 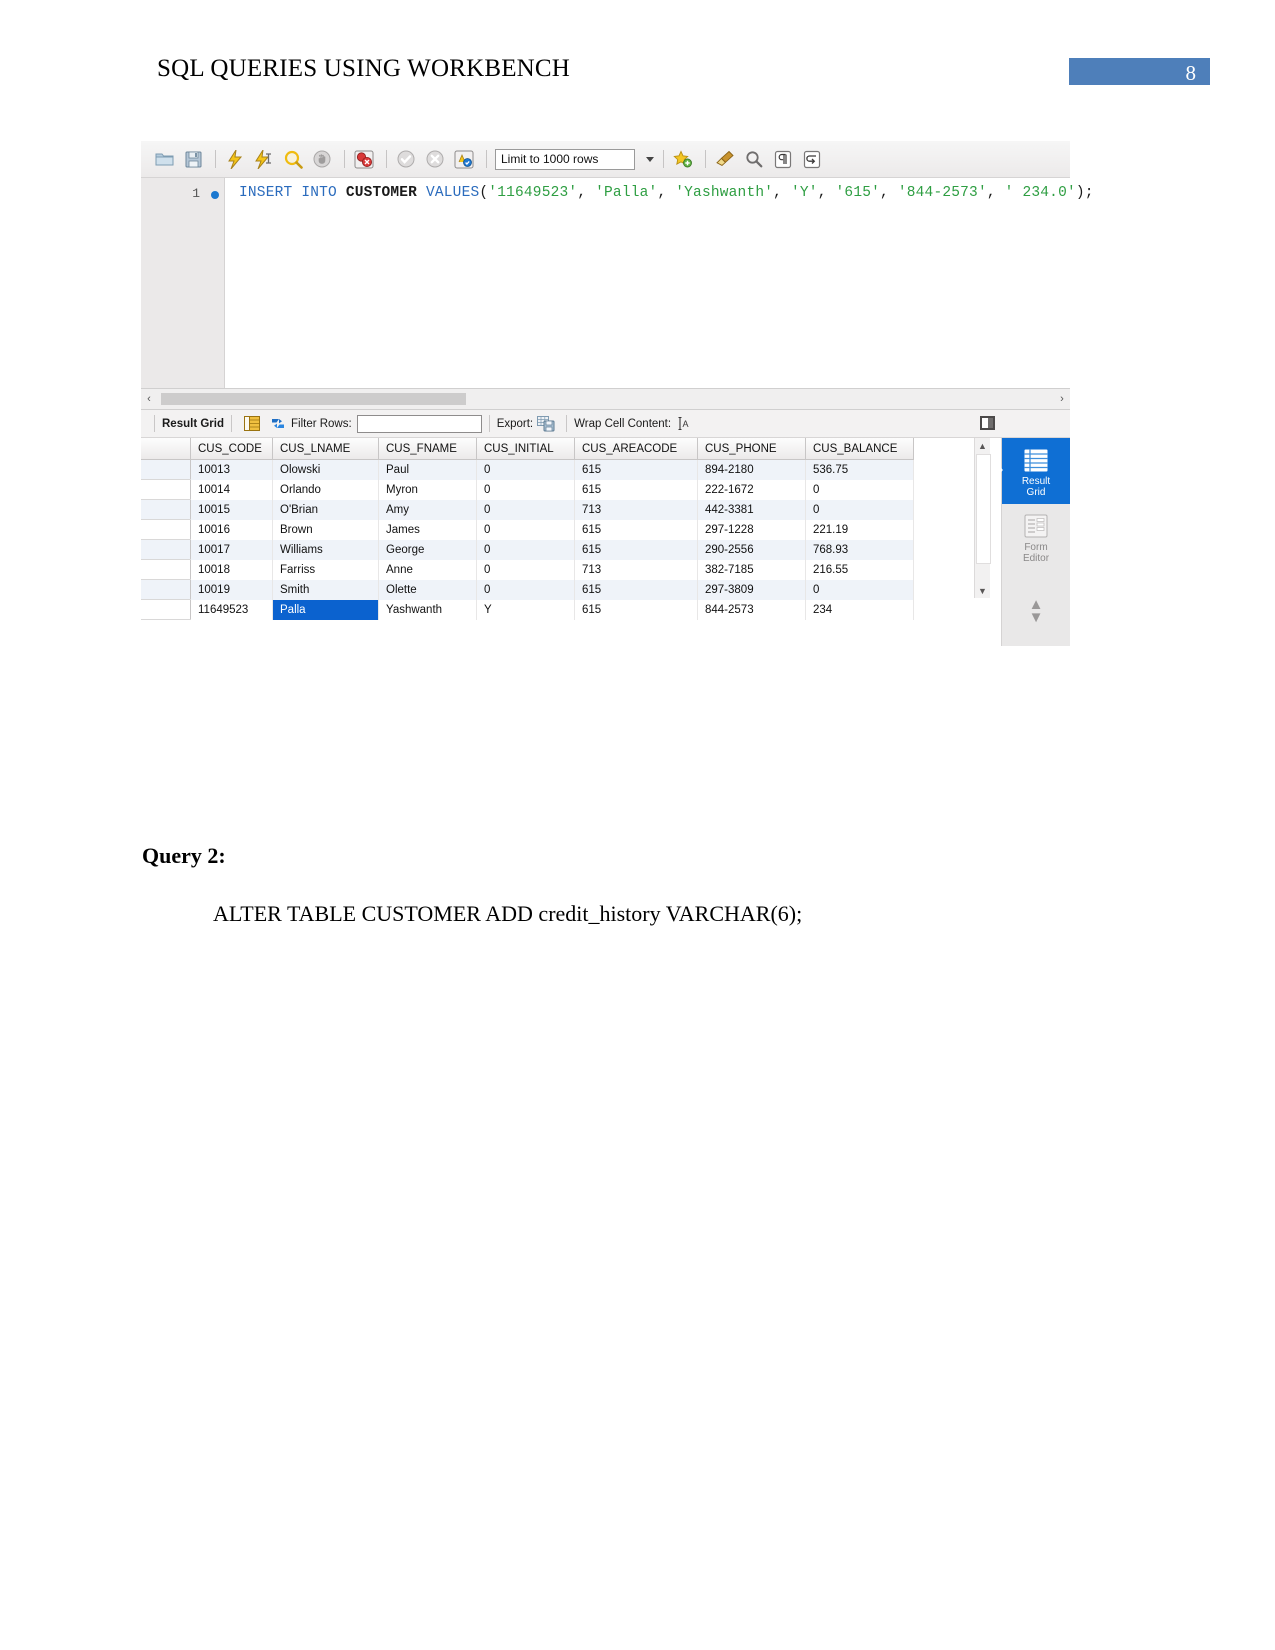 I want to click on table-cell: O'Brian, so click(x=325, y=509).